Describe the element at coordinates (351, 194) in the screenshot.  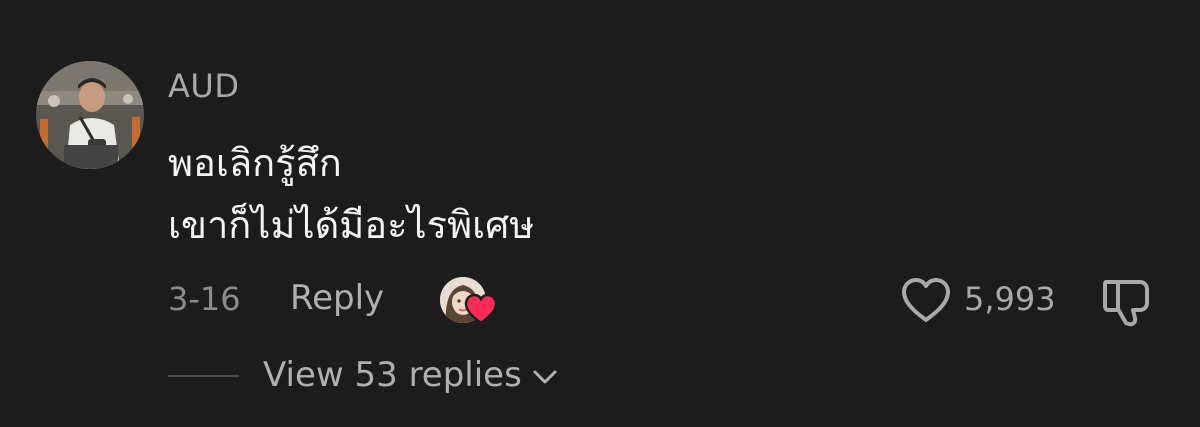
I see `comment-text: พอเลิกรู้สึก เขาก็ไม่ได้มีอะไรพิเศษ` at that location.